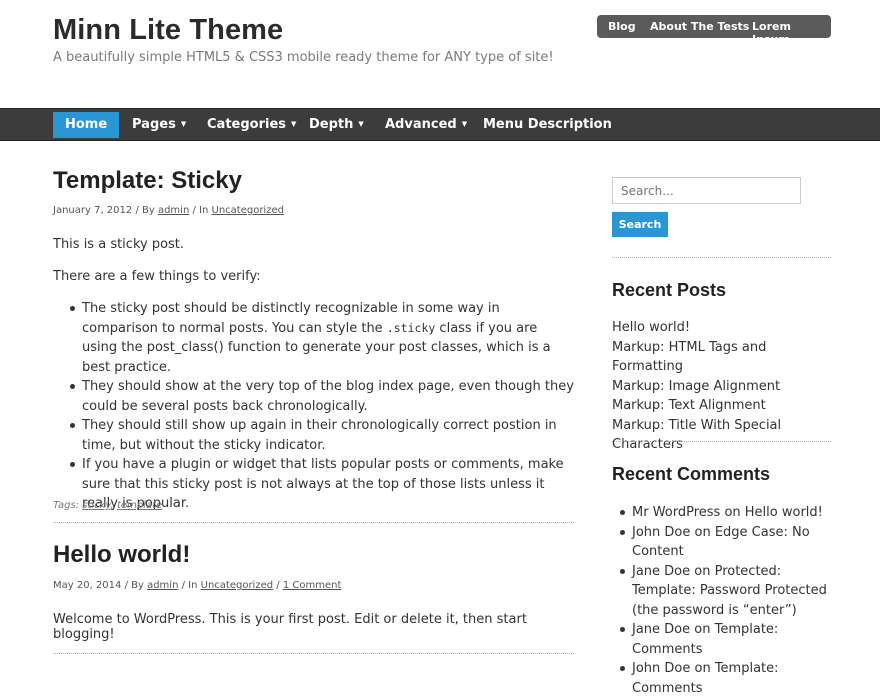 This screenshot has height=698, width=880. Describe the element at coordinates (96, 505) in the screenshot. I see `tag-link: sticky` at that location.